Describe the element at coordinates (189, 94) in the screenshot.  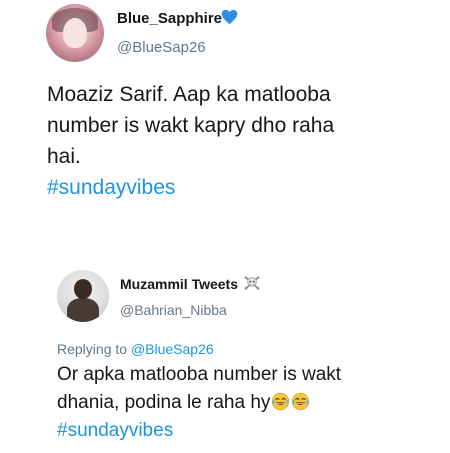
I see `tweet-text-line: Moaziz Sarif. Aap ka matlooba` at that location.